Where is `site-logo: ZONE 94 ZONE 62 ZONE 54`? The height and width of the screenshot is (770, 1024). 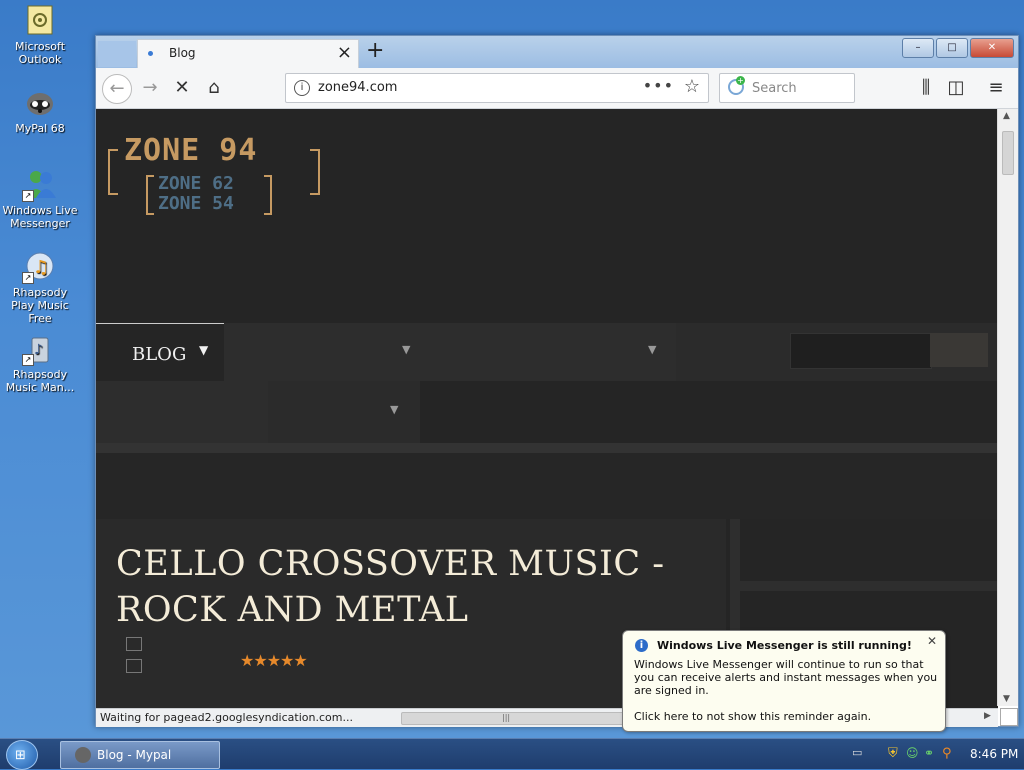
site-logo: ZONE 94 ZONE 62 ZONE 54 is located at coordinates (214, 174).